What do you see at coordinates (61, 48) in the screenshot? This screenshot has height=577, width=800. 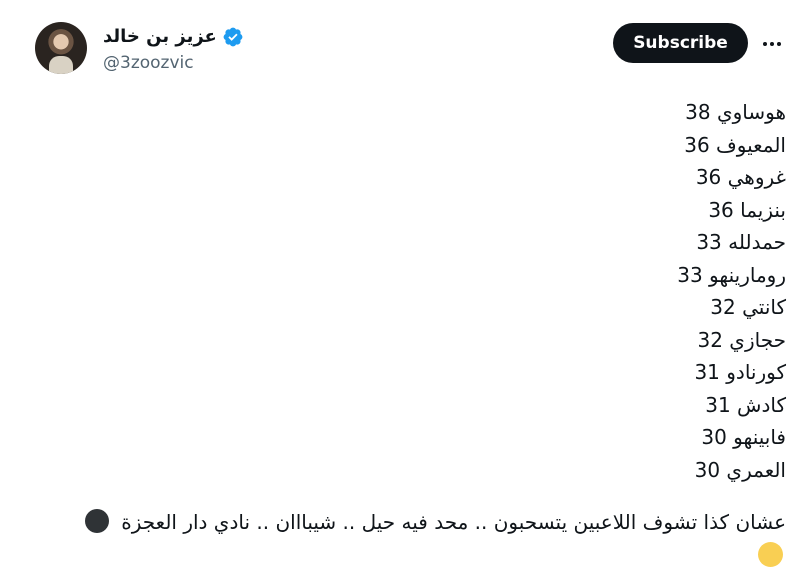 I see `avatar` at bounding box center [61, 48].